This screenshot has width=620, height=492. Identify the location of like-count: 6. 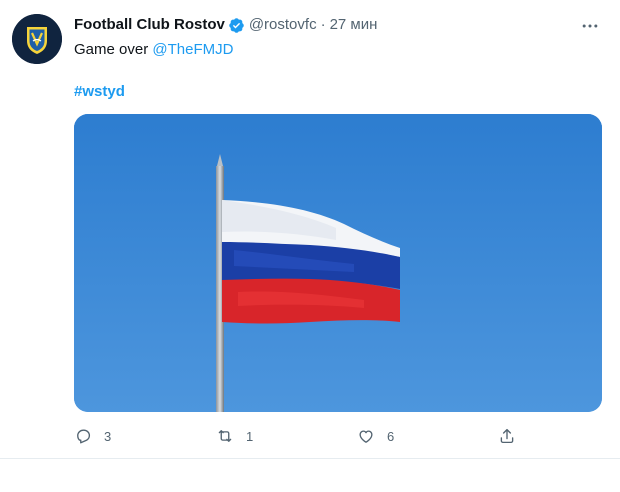
(391, 436).